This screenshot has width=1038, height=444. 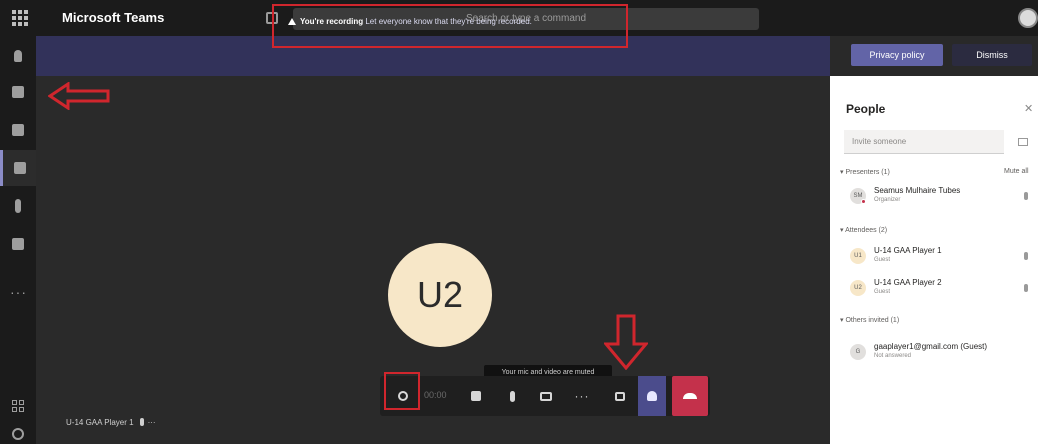 I want to click on profile-avatar, so click(x=1028, y=18).